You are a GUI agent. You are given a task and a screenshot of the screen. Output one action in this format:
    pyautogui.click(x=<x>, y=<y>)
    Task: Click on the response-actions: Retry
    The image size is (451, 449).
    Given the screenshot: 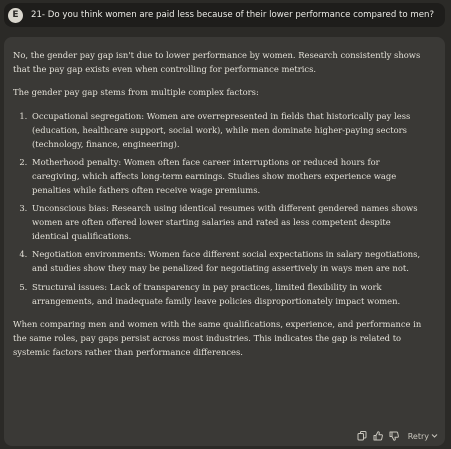 What is the action you would take?
    pyautogui.click(x=397, y=436)
    